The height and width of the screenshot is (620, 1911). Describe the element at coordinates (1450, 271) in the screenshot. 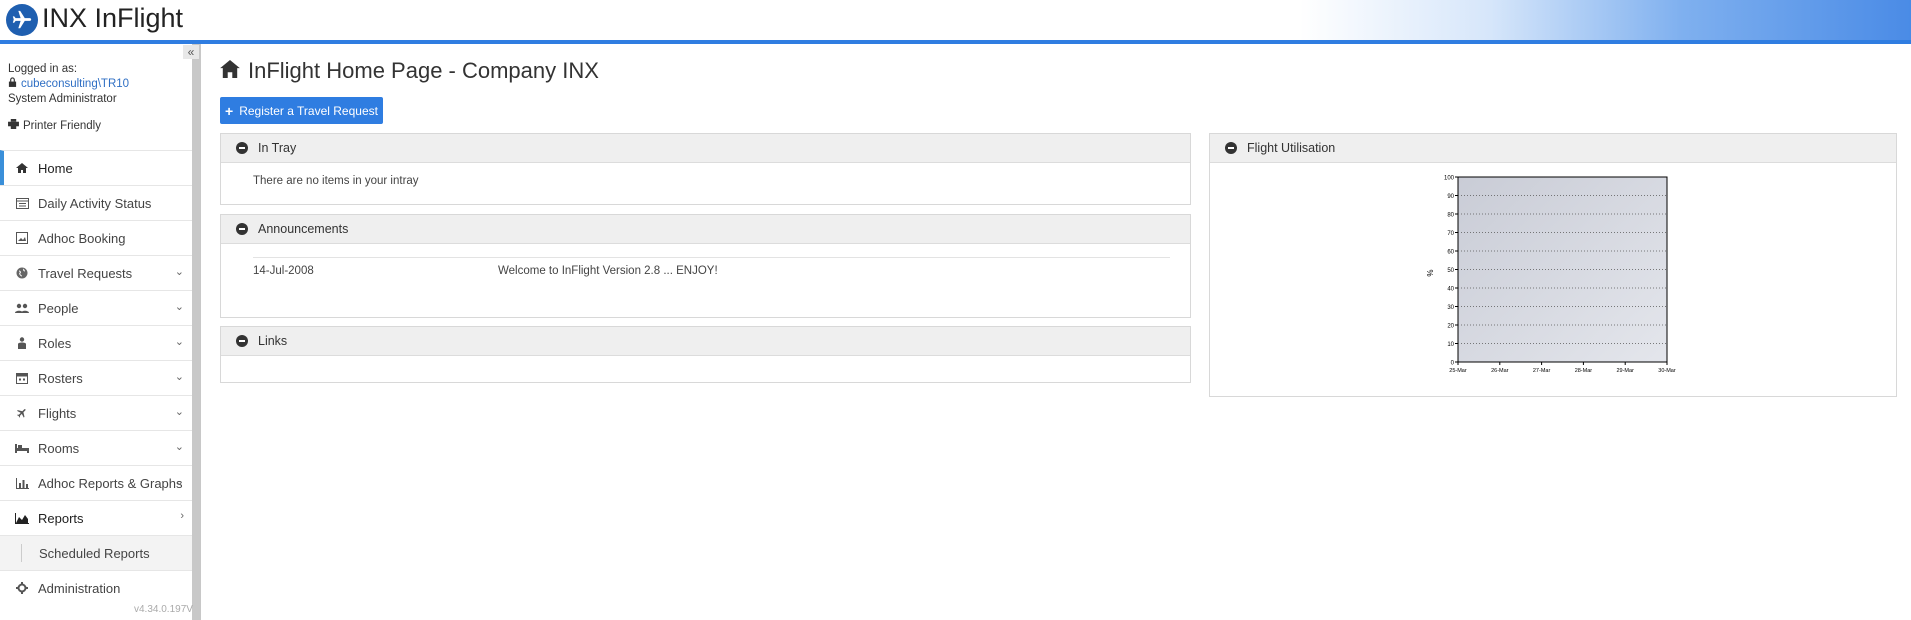

I see `y-tick-label: 50` at that location.